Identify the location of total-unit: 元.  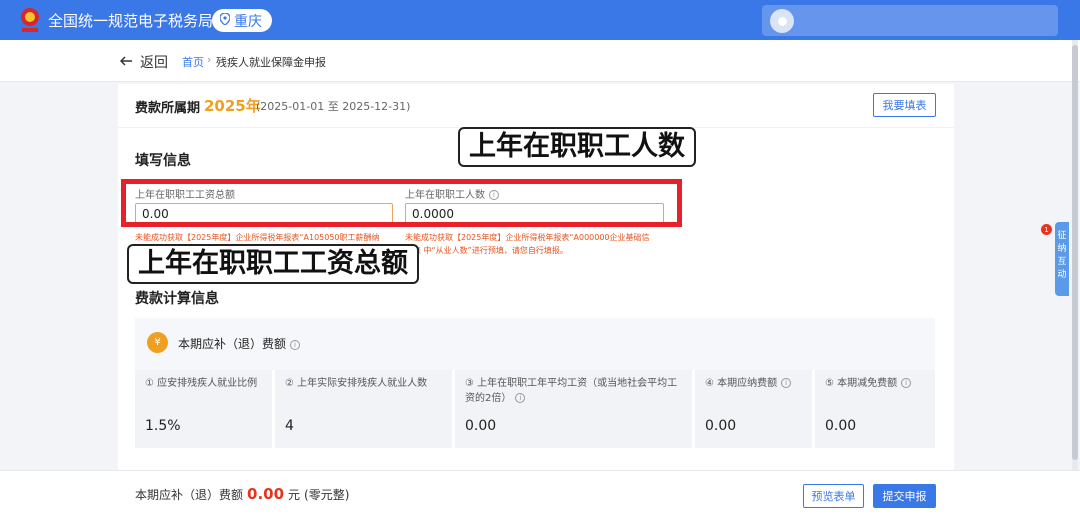
(294, 495).